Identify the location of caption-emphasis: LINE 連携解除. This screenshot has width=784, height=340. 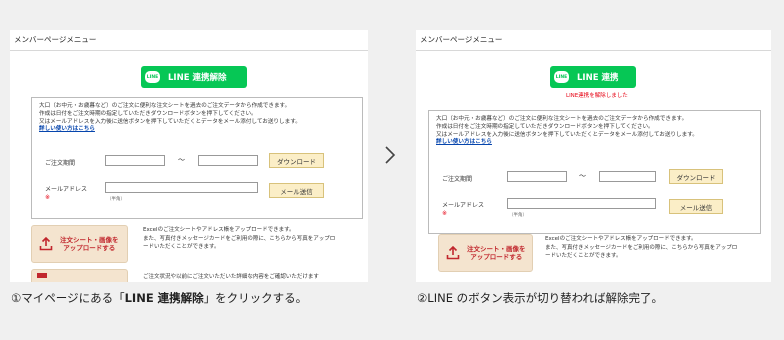
(164, 298).